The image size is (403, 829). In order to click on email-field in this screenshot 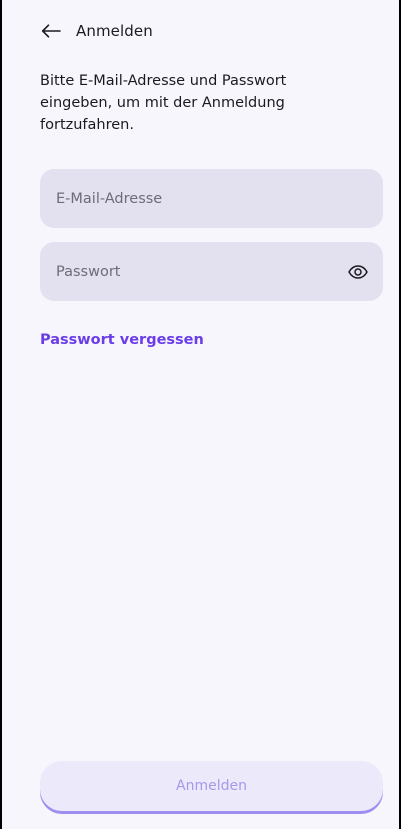, I will do `click(211, 198)`.